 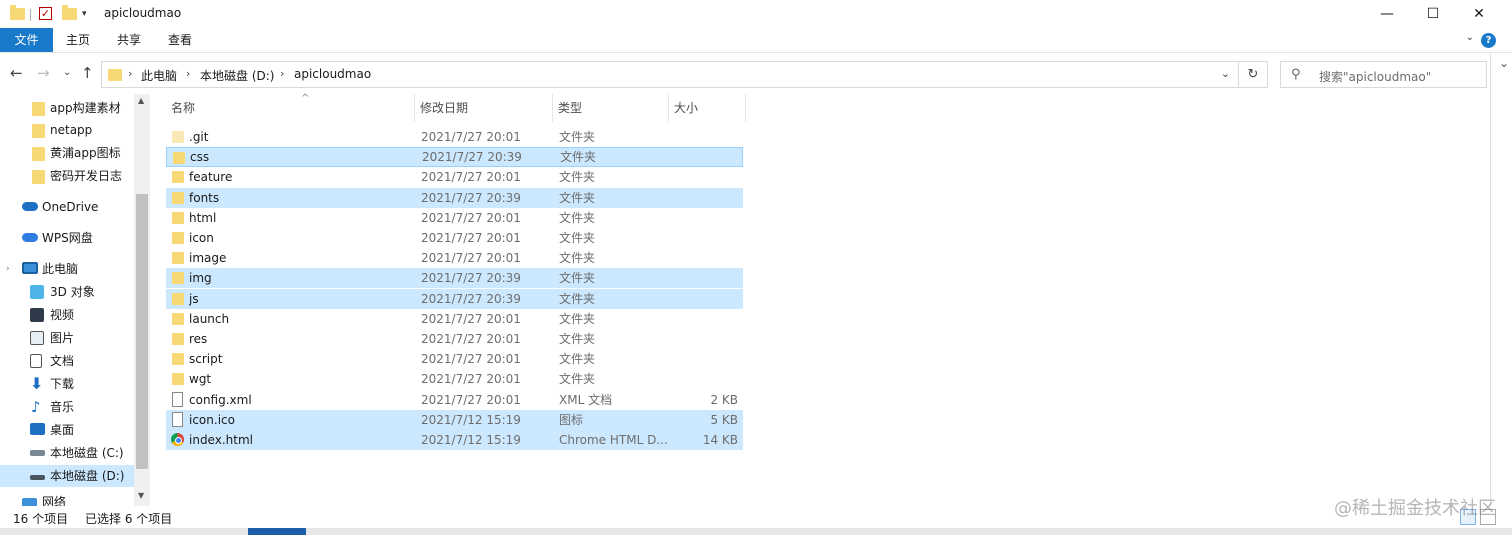 What do you see at coordinates (201, 238) in the screenshot?
I see `file-name: icon` at bounding box center [201, 238].